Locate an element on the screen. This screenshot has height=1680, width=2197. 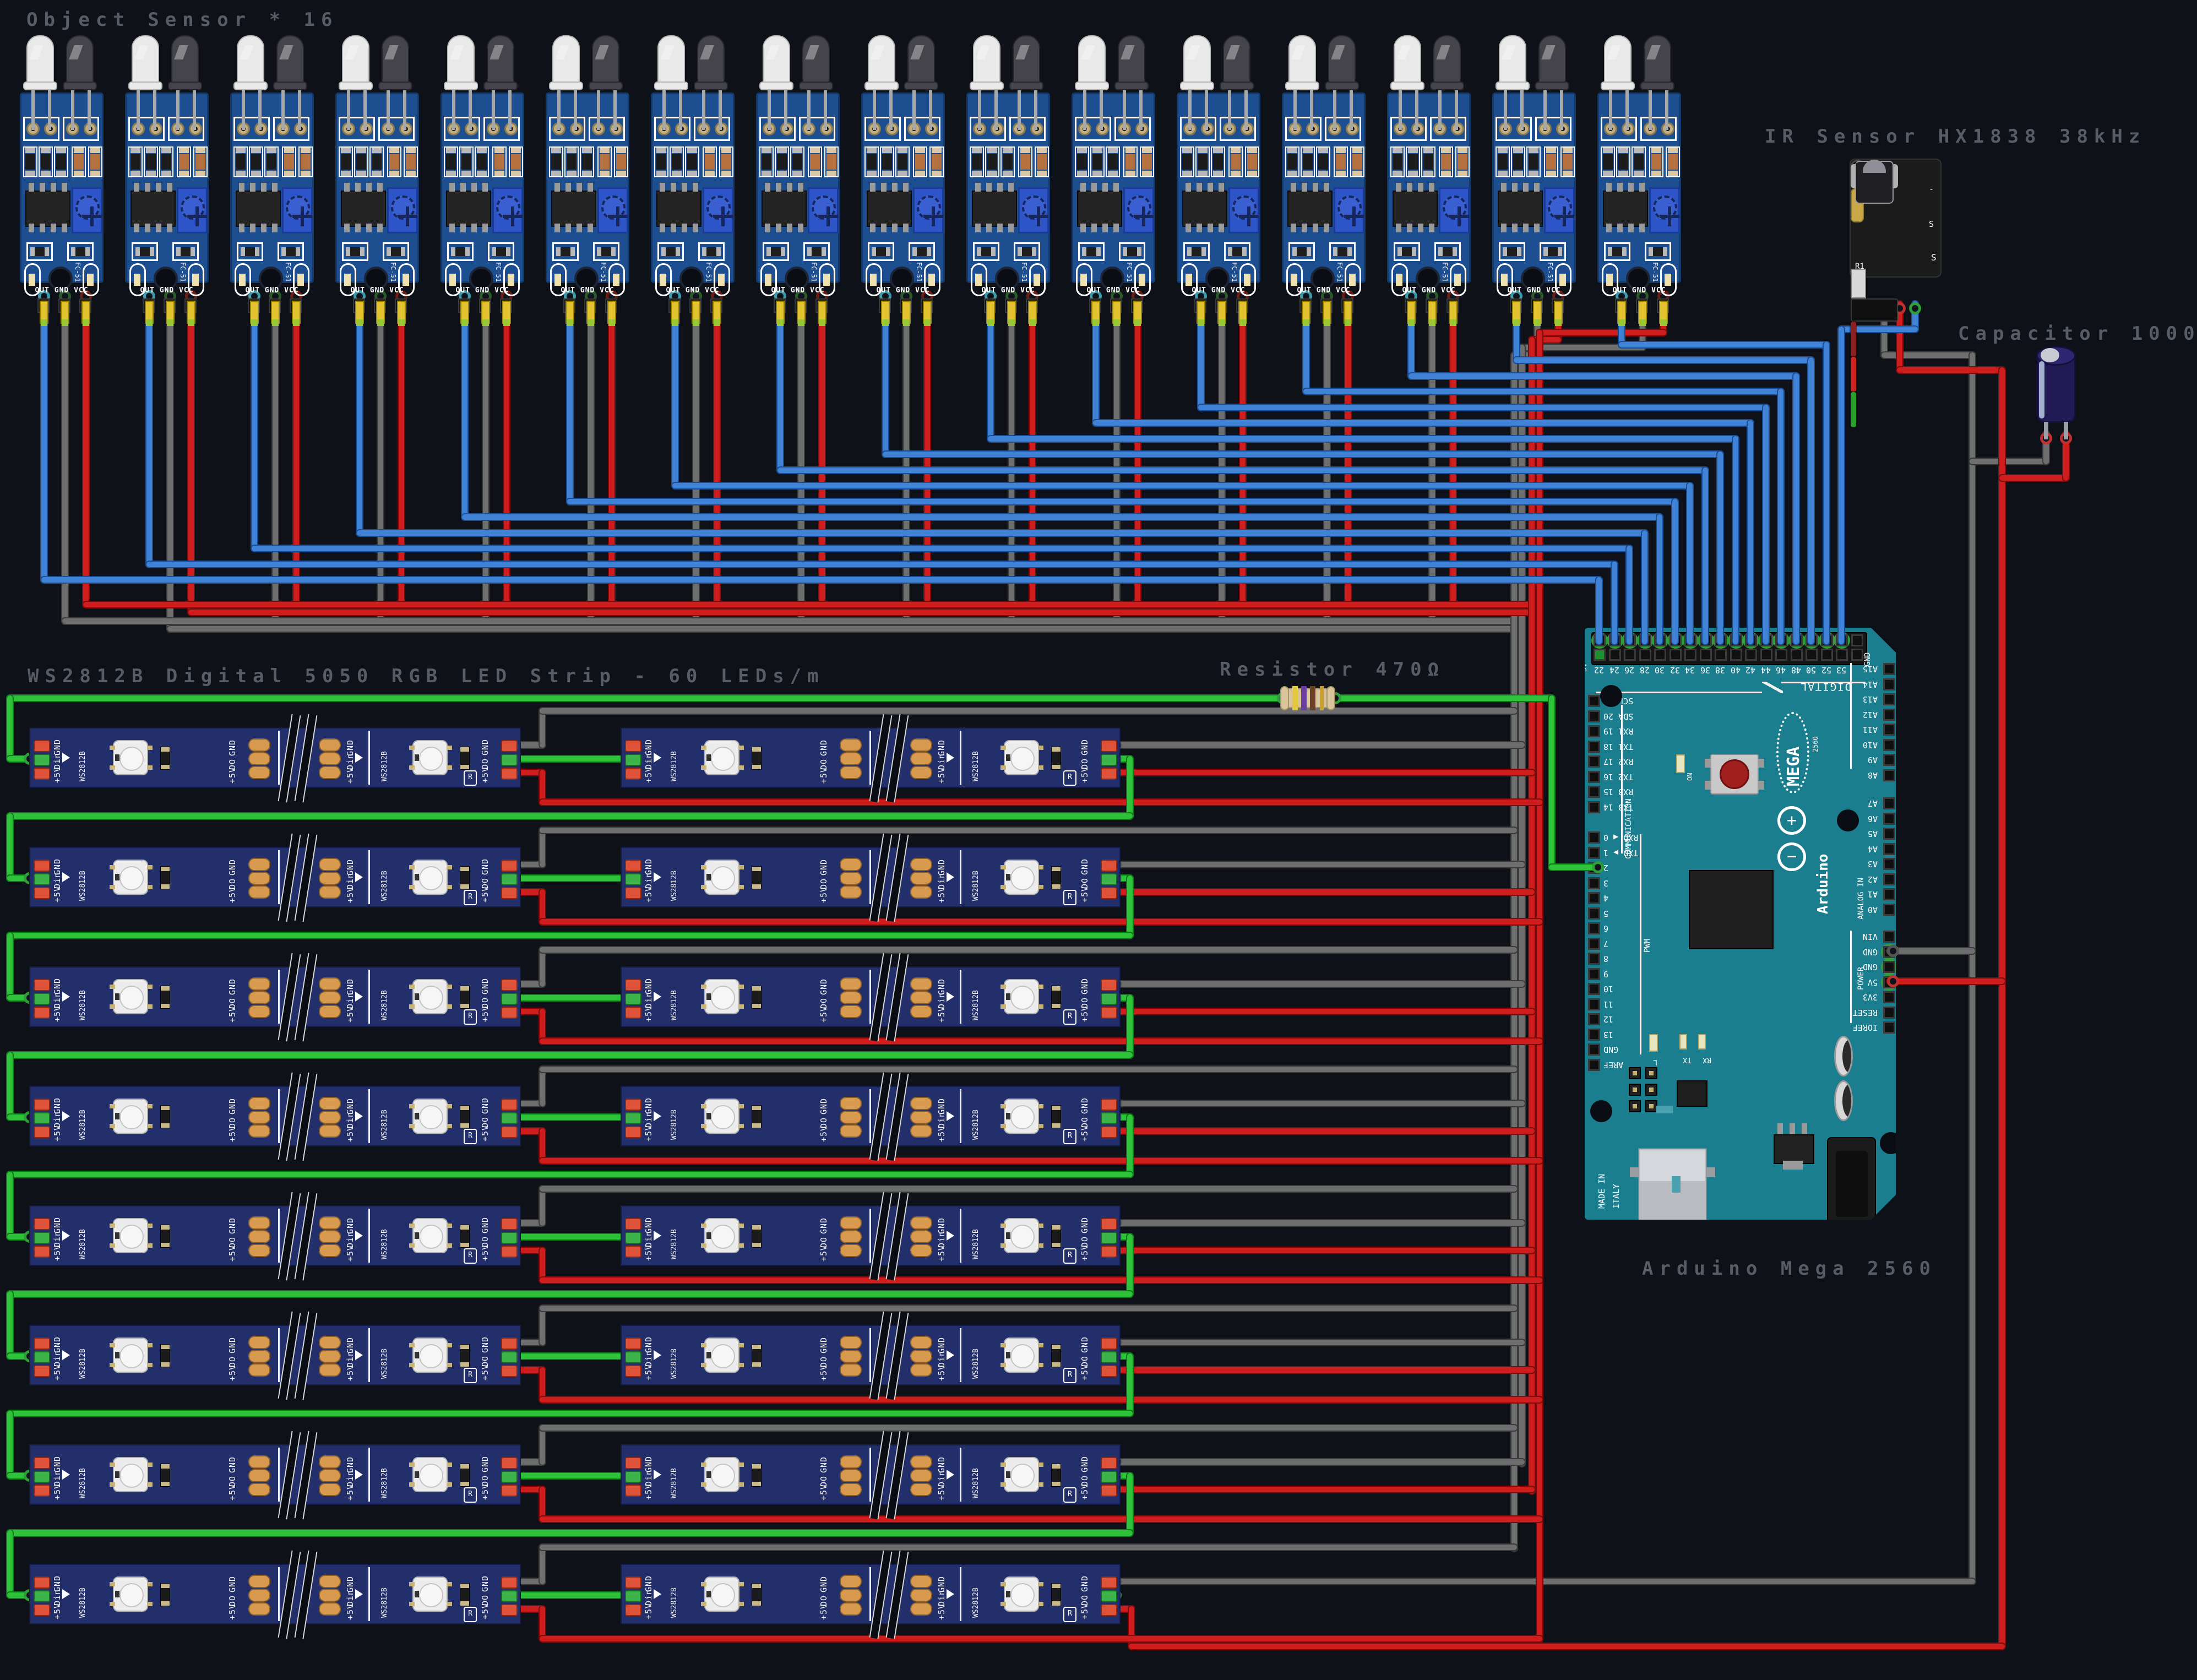
wire-connector-dot is located at coordinates (1915, 308).